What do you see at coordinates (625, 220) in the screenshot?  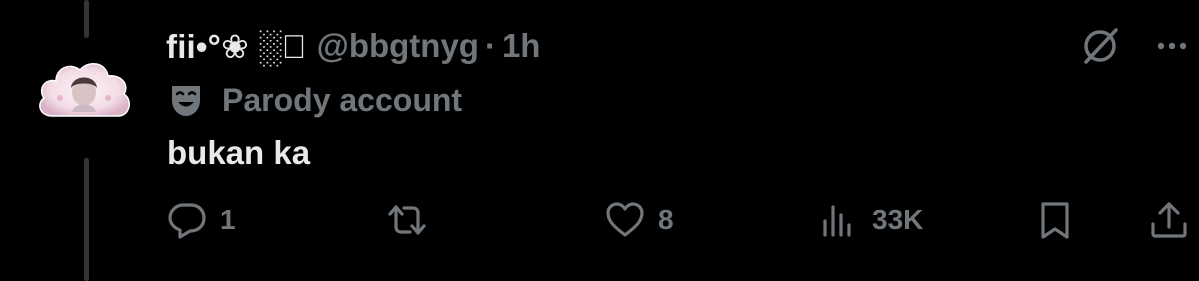 I see `heart-icon` at bounding box center [625, 220].